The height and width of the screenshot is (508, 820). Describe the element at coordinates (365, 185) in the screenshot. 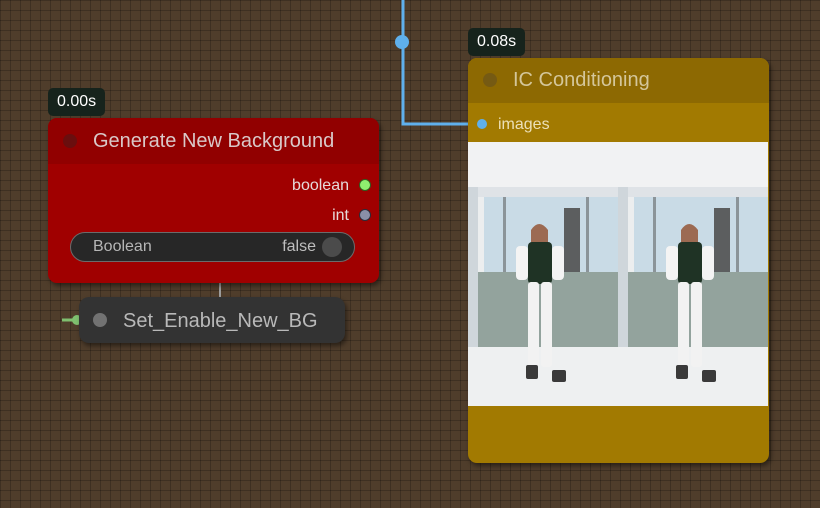

I see `output-slot-boolean-icon` at that location.